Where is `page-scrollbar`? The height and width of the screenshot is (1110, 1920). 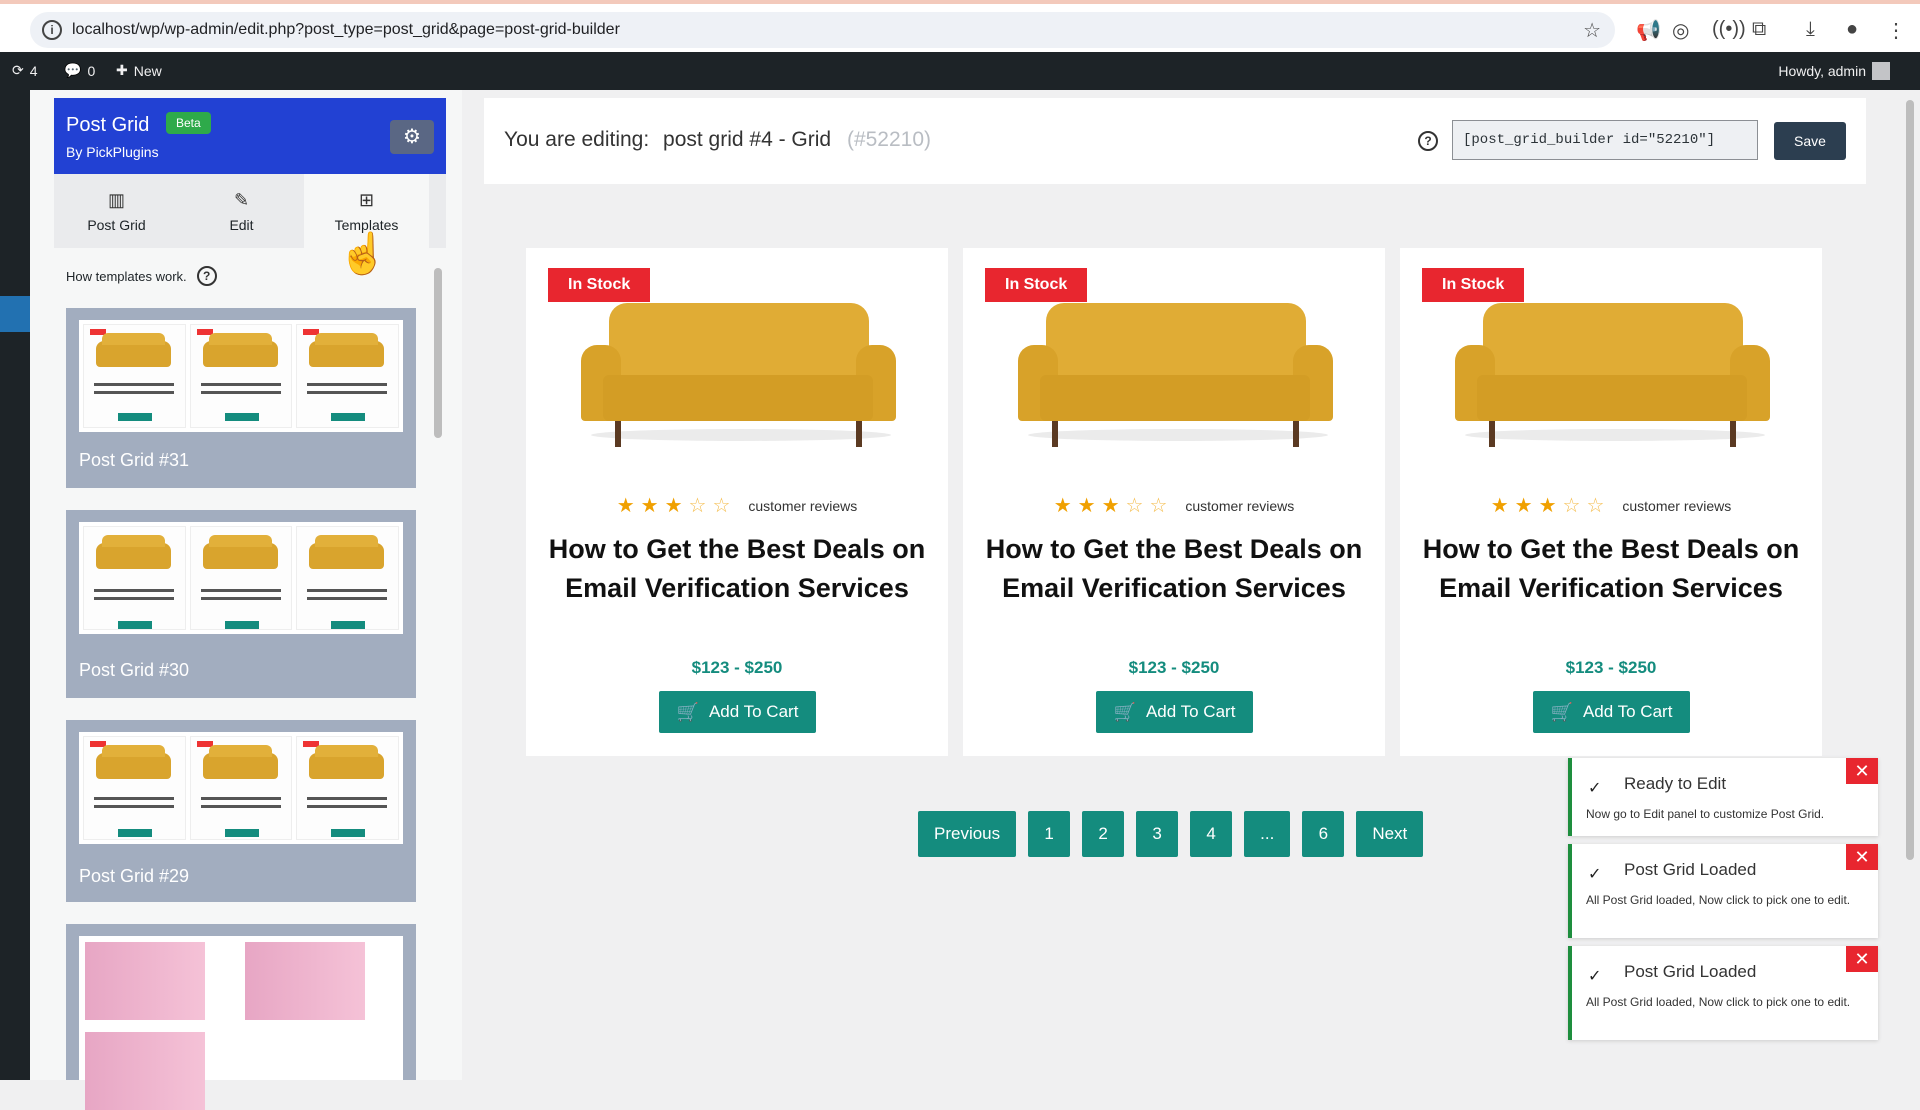
page-scrollbar is located at coordinates (1910, 480).